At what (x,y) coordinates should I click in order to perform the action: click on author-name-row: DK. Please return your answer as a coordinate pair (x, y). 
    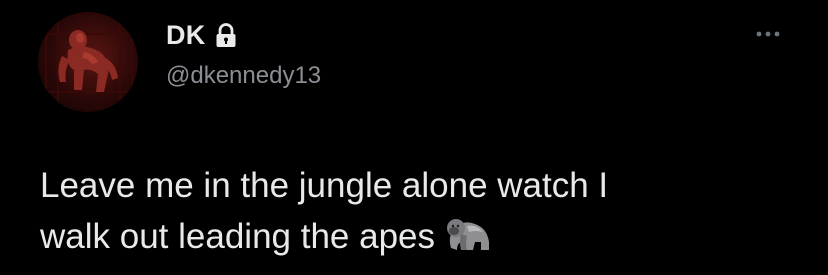
    Looking at the image, I should click on (202, 35).